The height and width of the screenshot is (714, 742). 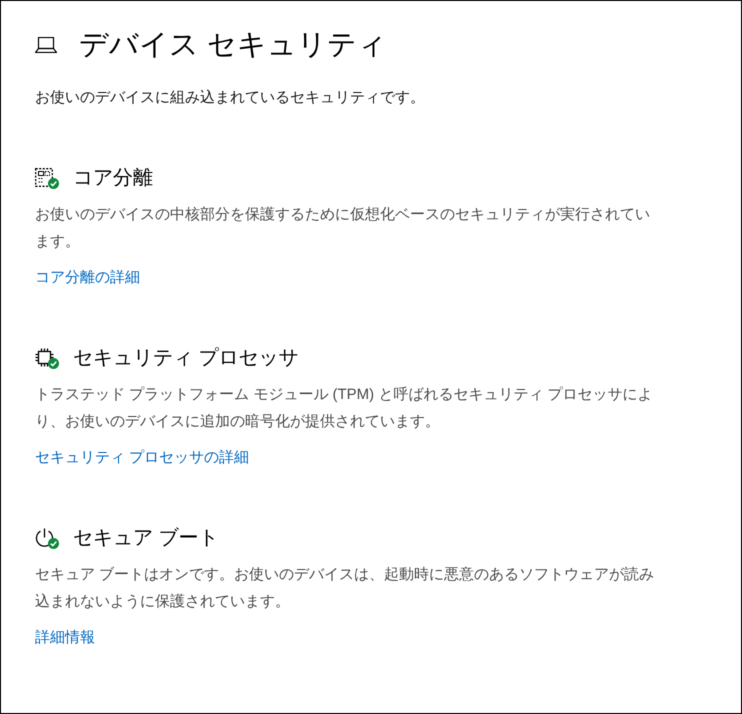 What do you see at coordinates (44, 357) in the screenshot?
I see `chip-icon` at bounding box center [44, 357].